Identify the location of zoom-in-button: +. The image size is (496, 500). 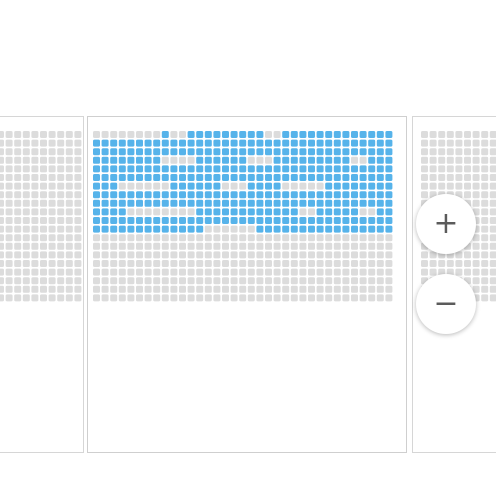
(446, 224).